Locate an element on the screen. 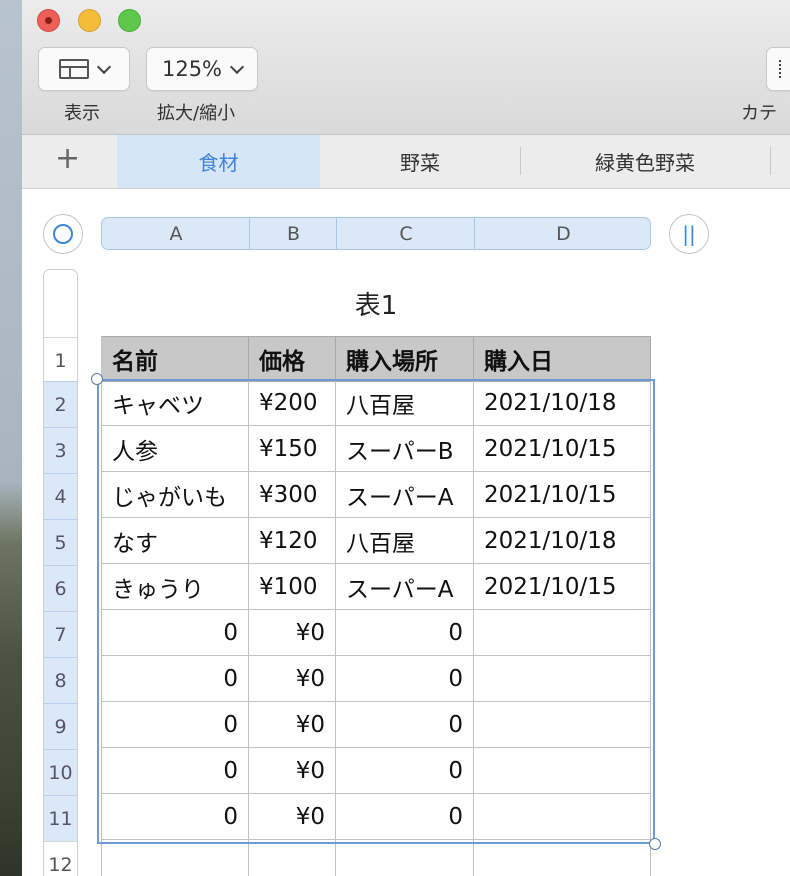  desktop-background is located at coordinates (11, 438).